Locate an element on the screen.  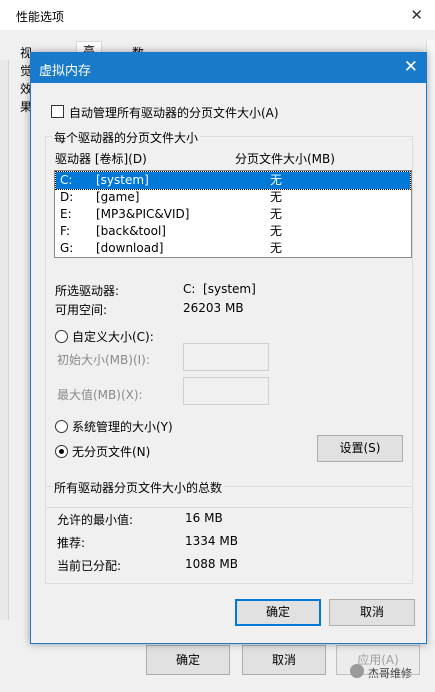
drive-row: C: [system] 无 is located at coordinates (233, 180).